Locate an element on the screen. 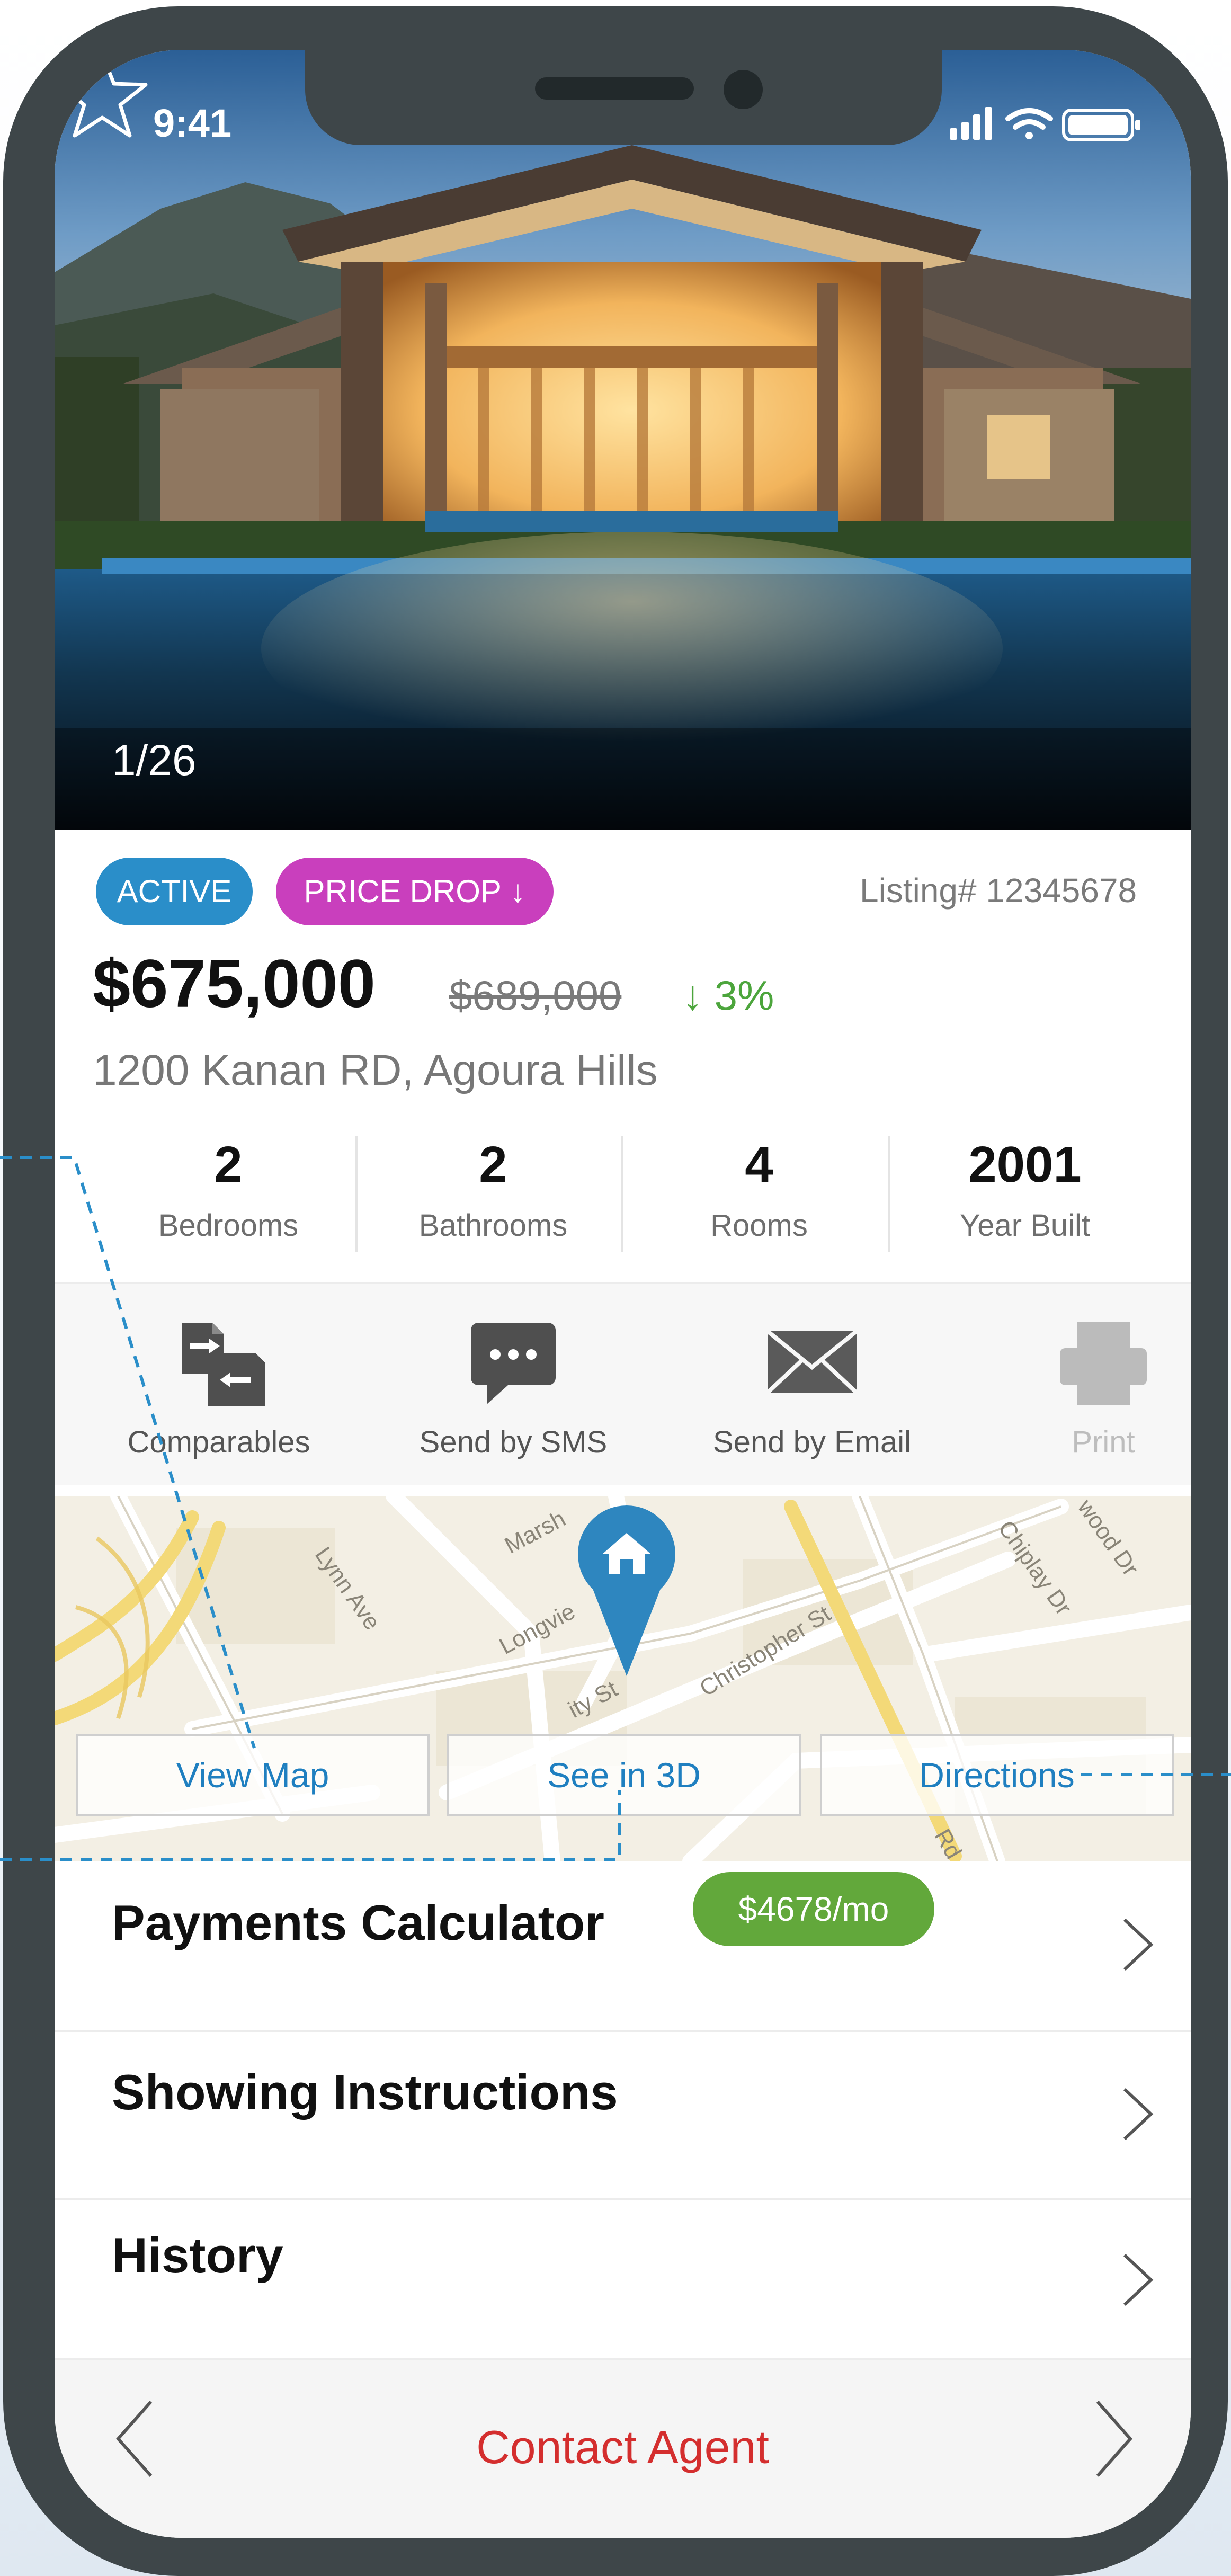 This screenshot has width=1231, height=2576. stat-bathrooms: 2 Bathrooms is located at coordinates (493, 1190).